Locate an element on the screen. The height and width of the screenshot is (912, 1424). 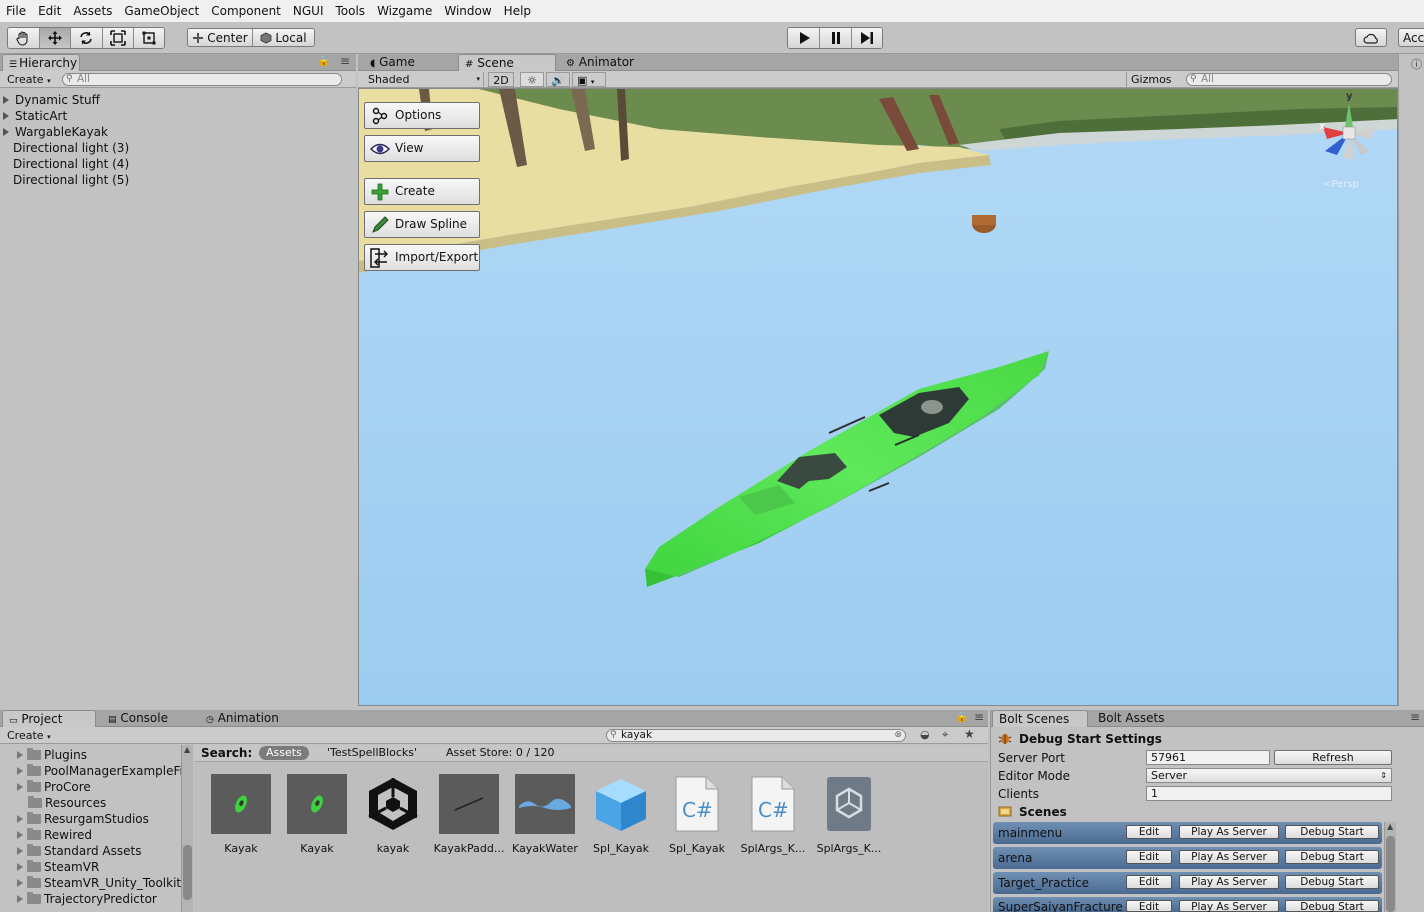
hierarchy-search-input: ⚲ All is located at coordinates (202, 79).